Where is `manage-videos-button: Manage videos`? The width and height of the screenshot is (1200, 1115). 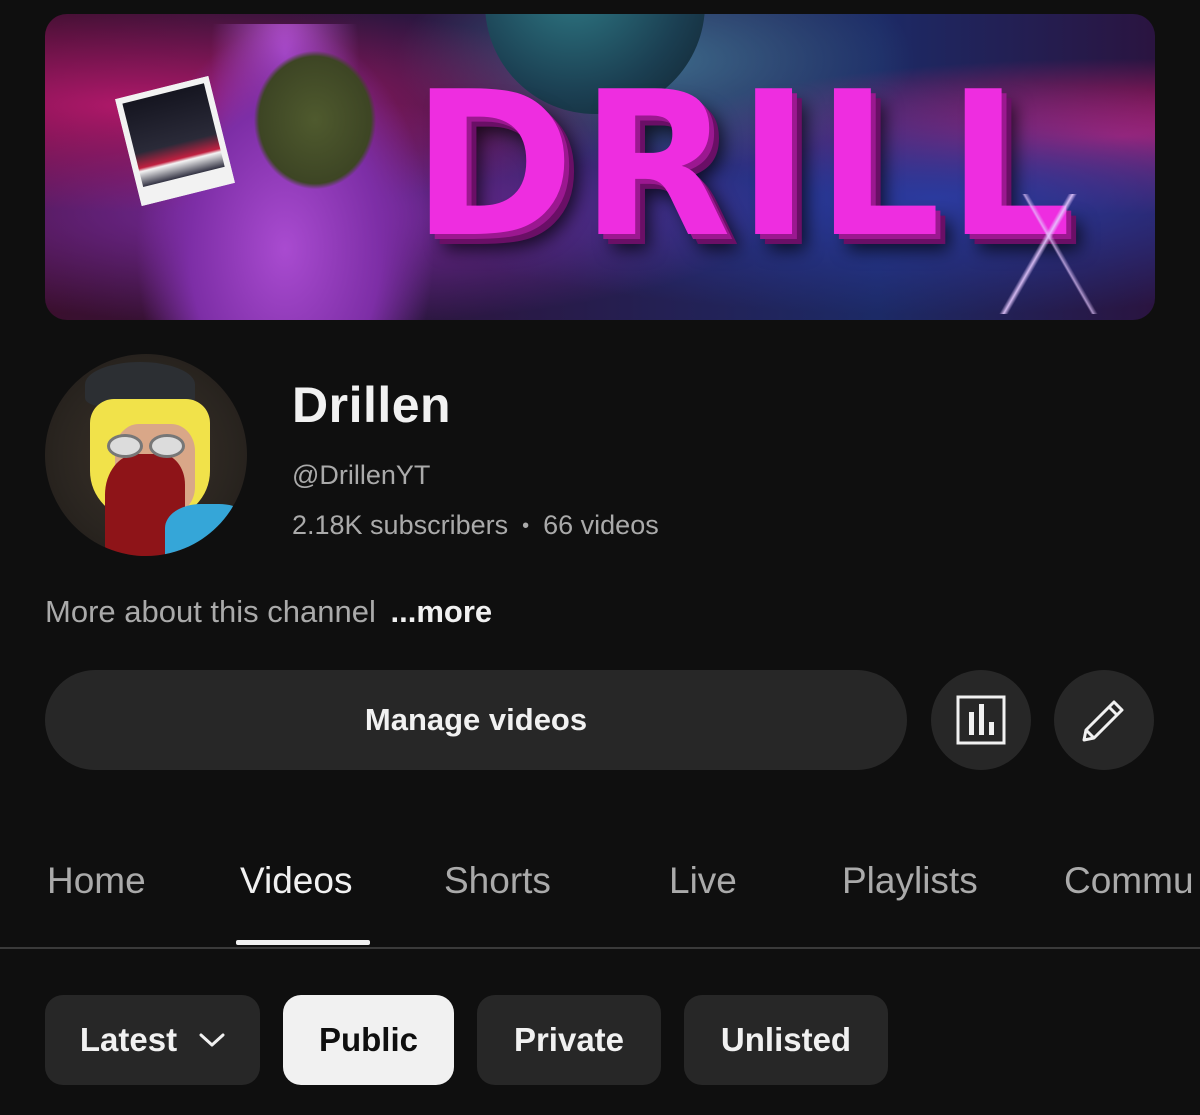 manage-videos-button: Manage videos is located at coordinates (476, 720).